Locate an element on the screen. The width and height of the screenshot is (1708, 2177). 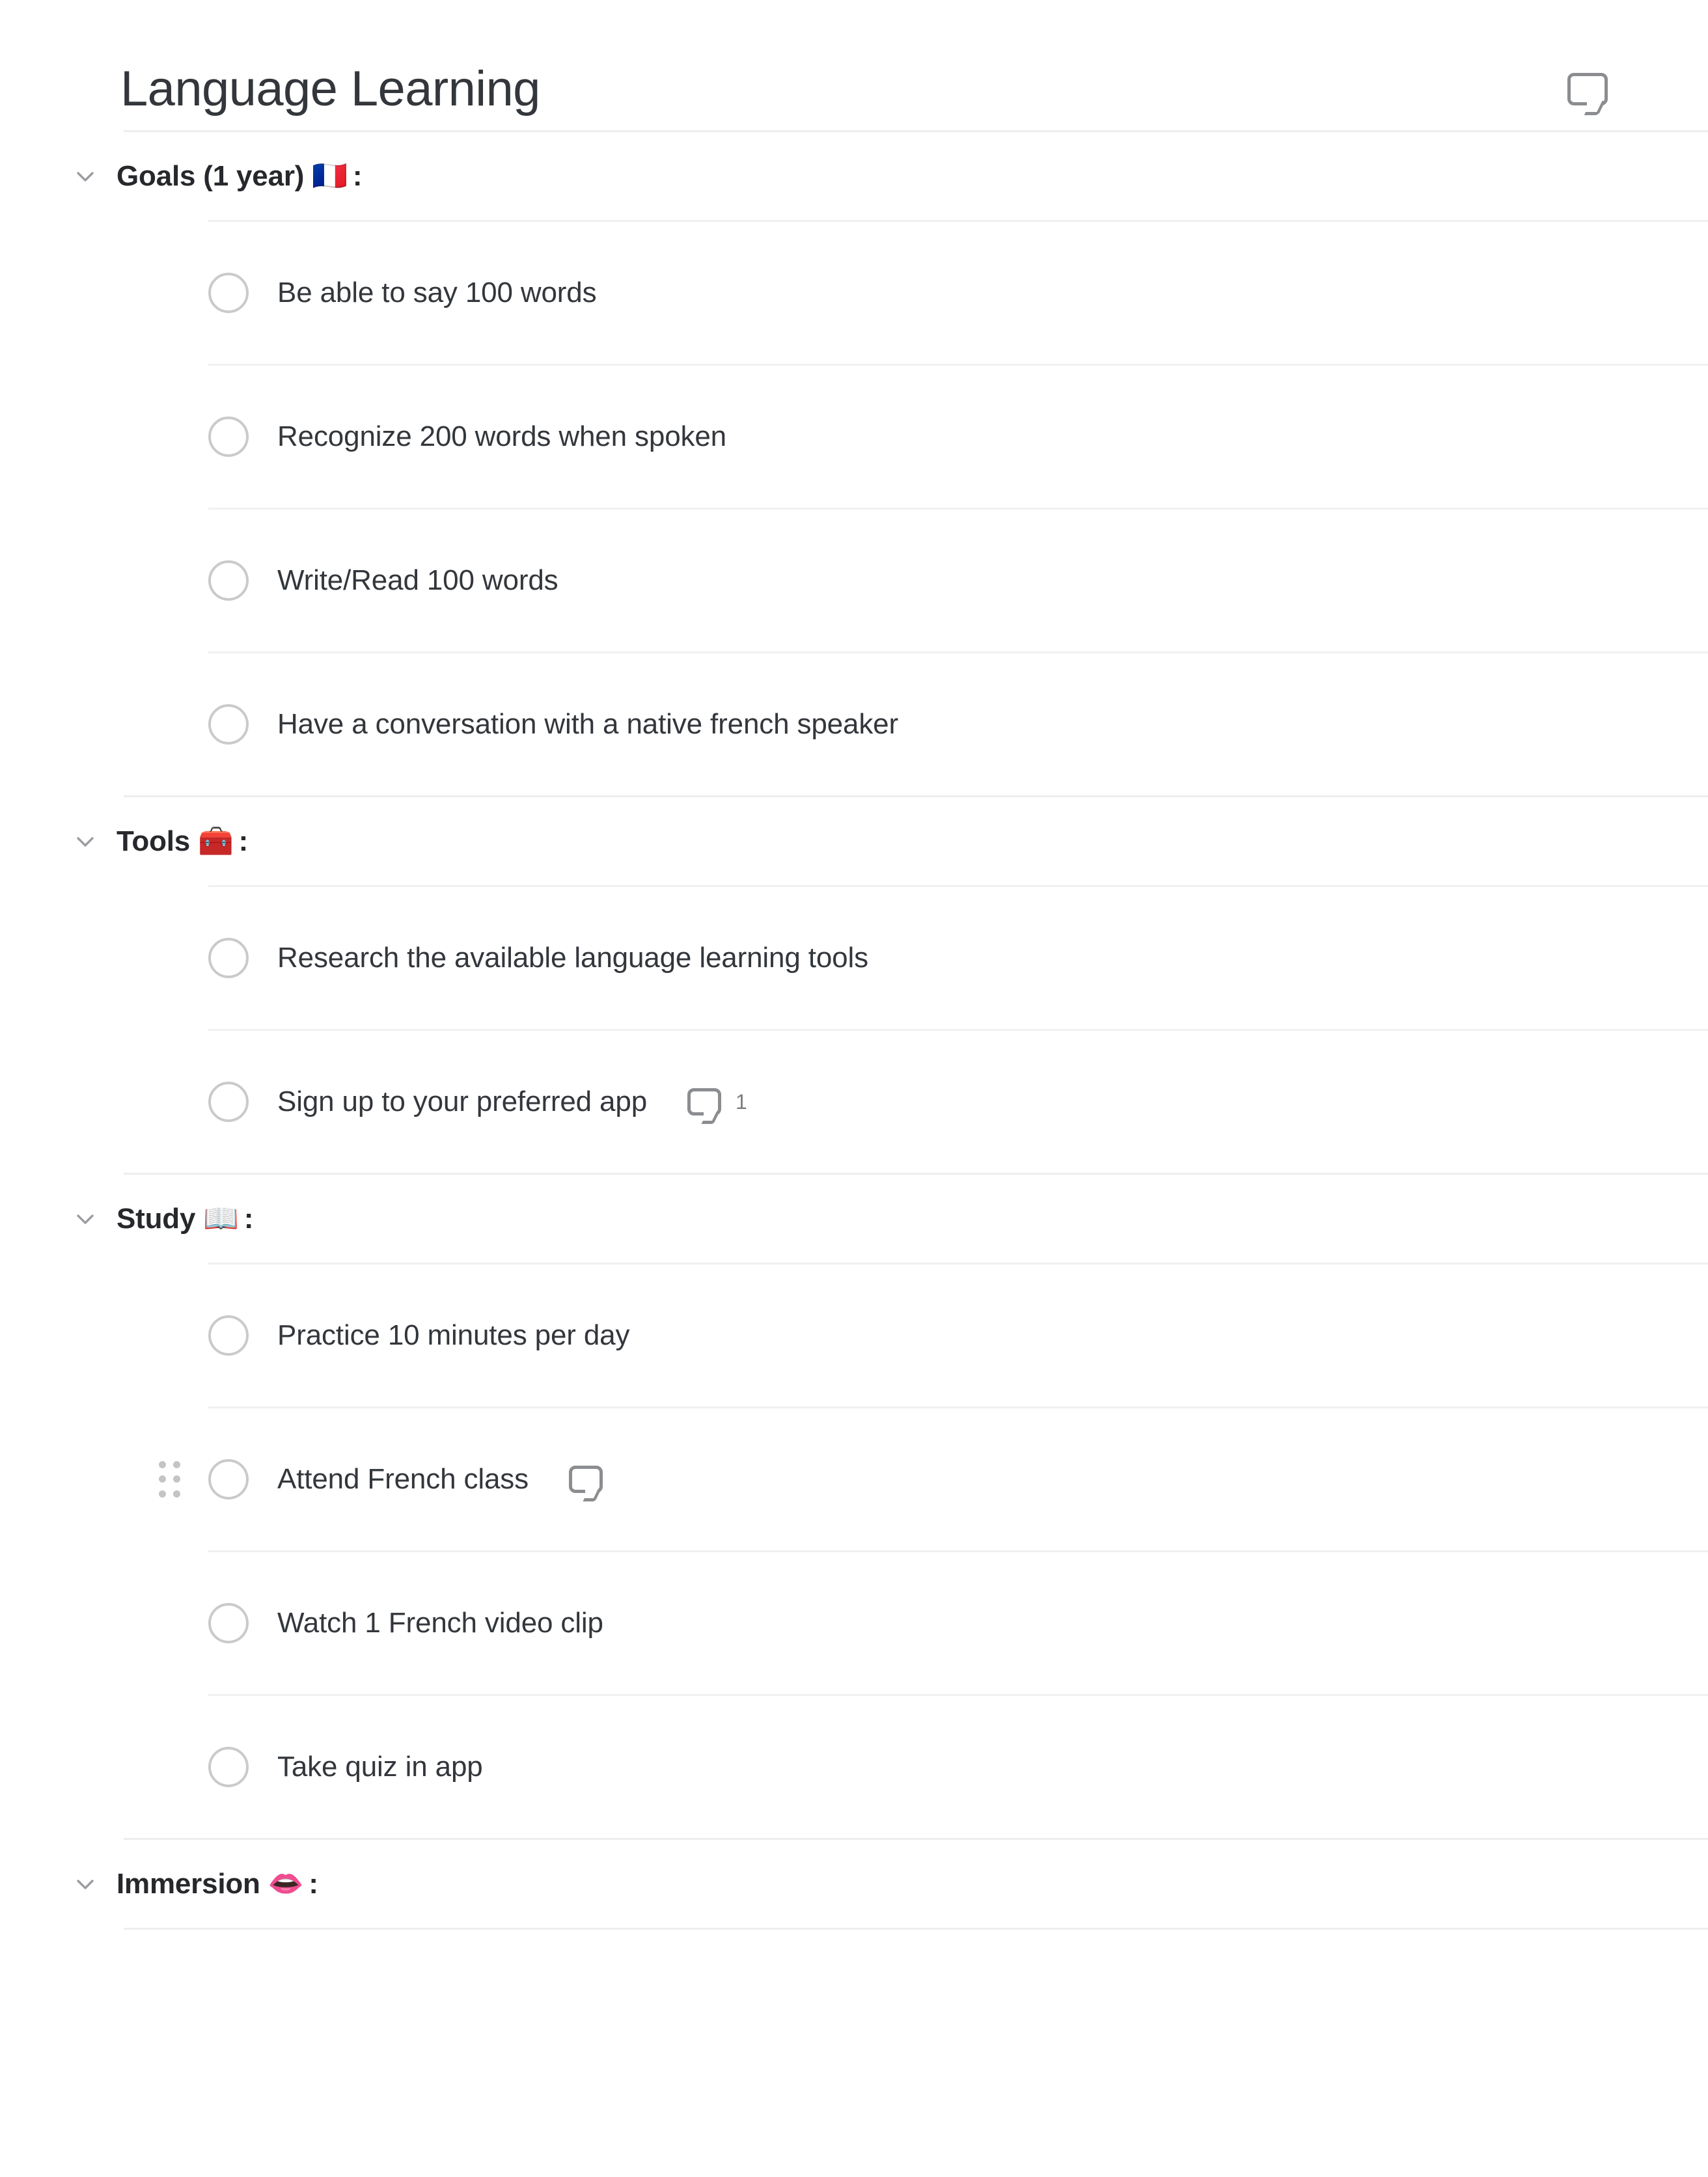
section-title: Goals (1 year) 🇫🇷: is located at coordinates (239, 176).